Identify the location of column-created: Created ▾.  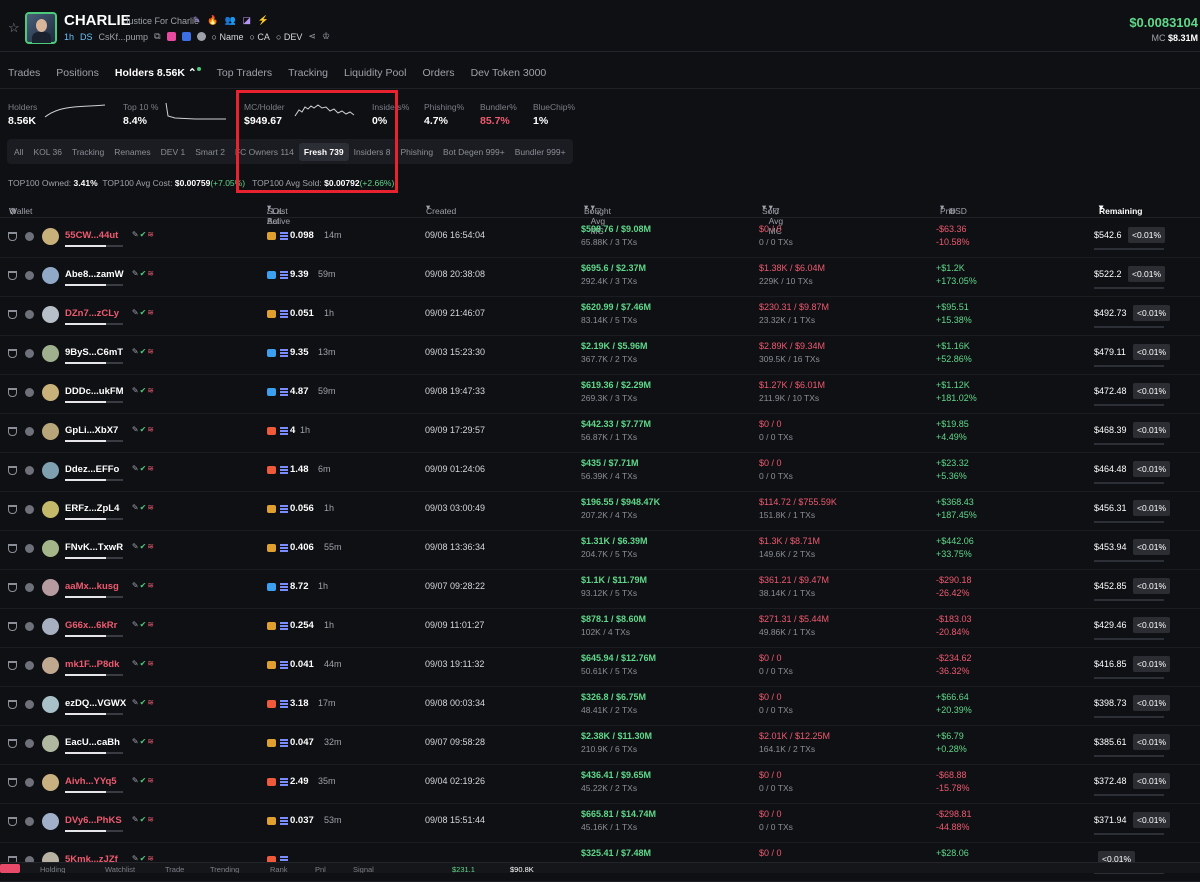
(441, 209).